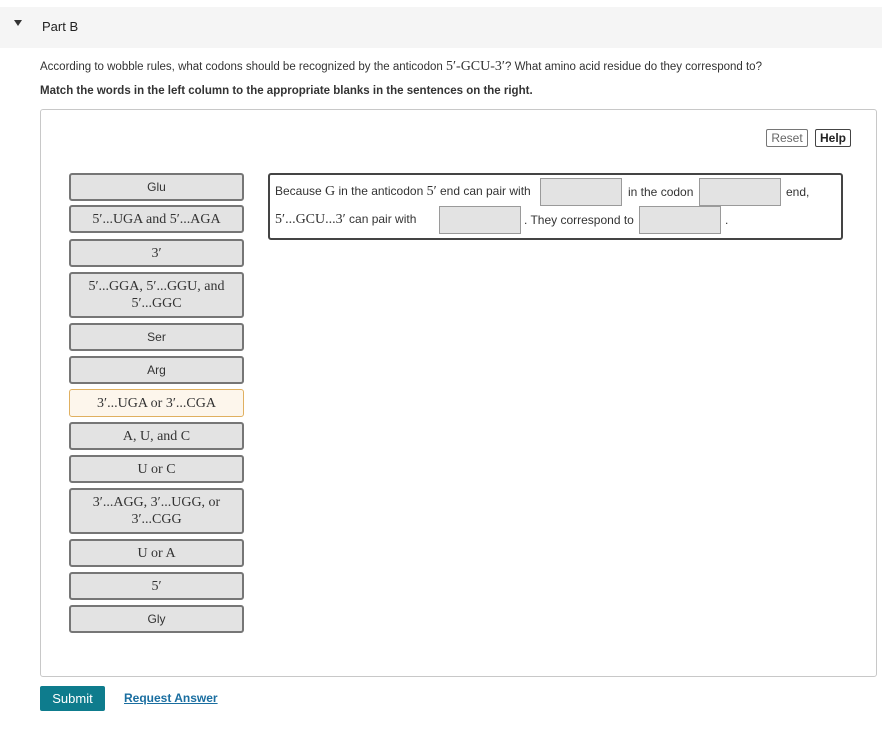 The image size is (882, 731). What do you see at coordinates (579, 220) in the screenshot?
I see `sentence-correspond: . They correspond to` at bounding box center [579, 220].